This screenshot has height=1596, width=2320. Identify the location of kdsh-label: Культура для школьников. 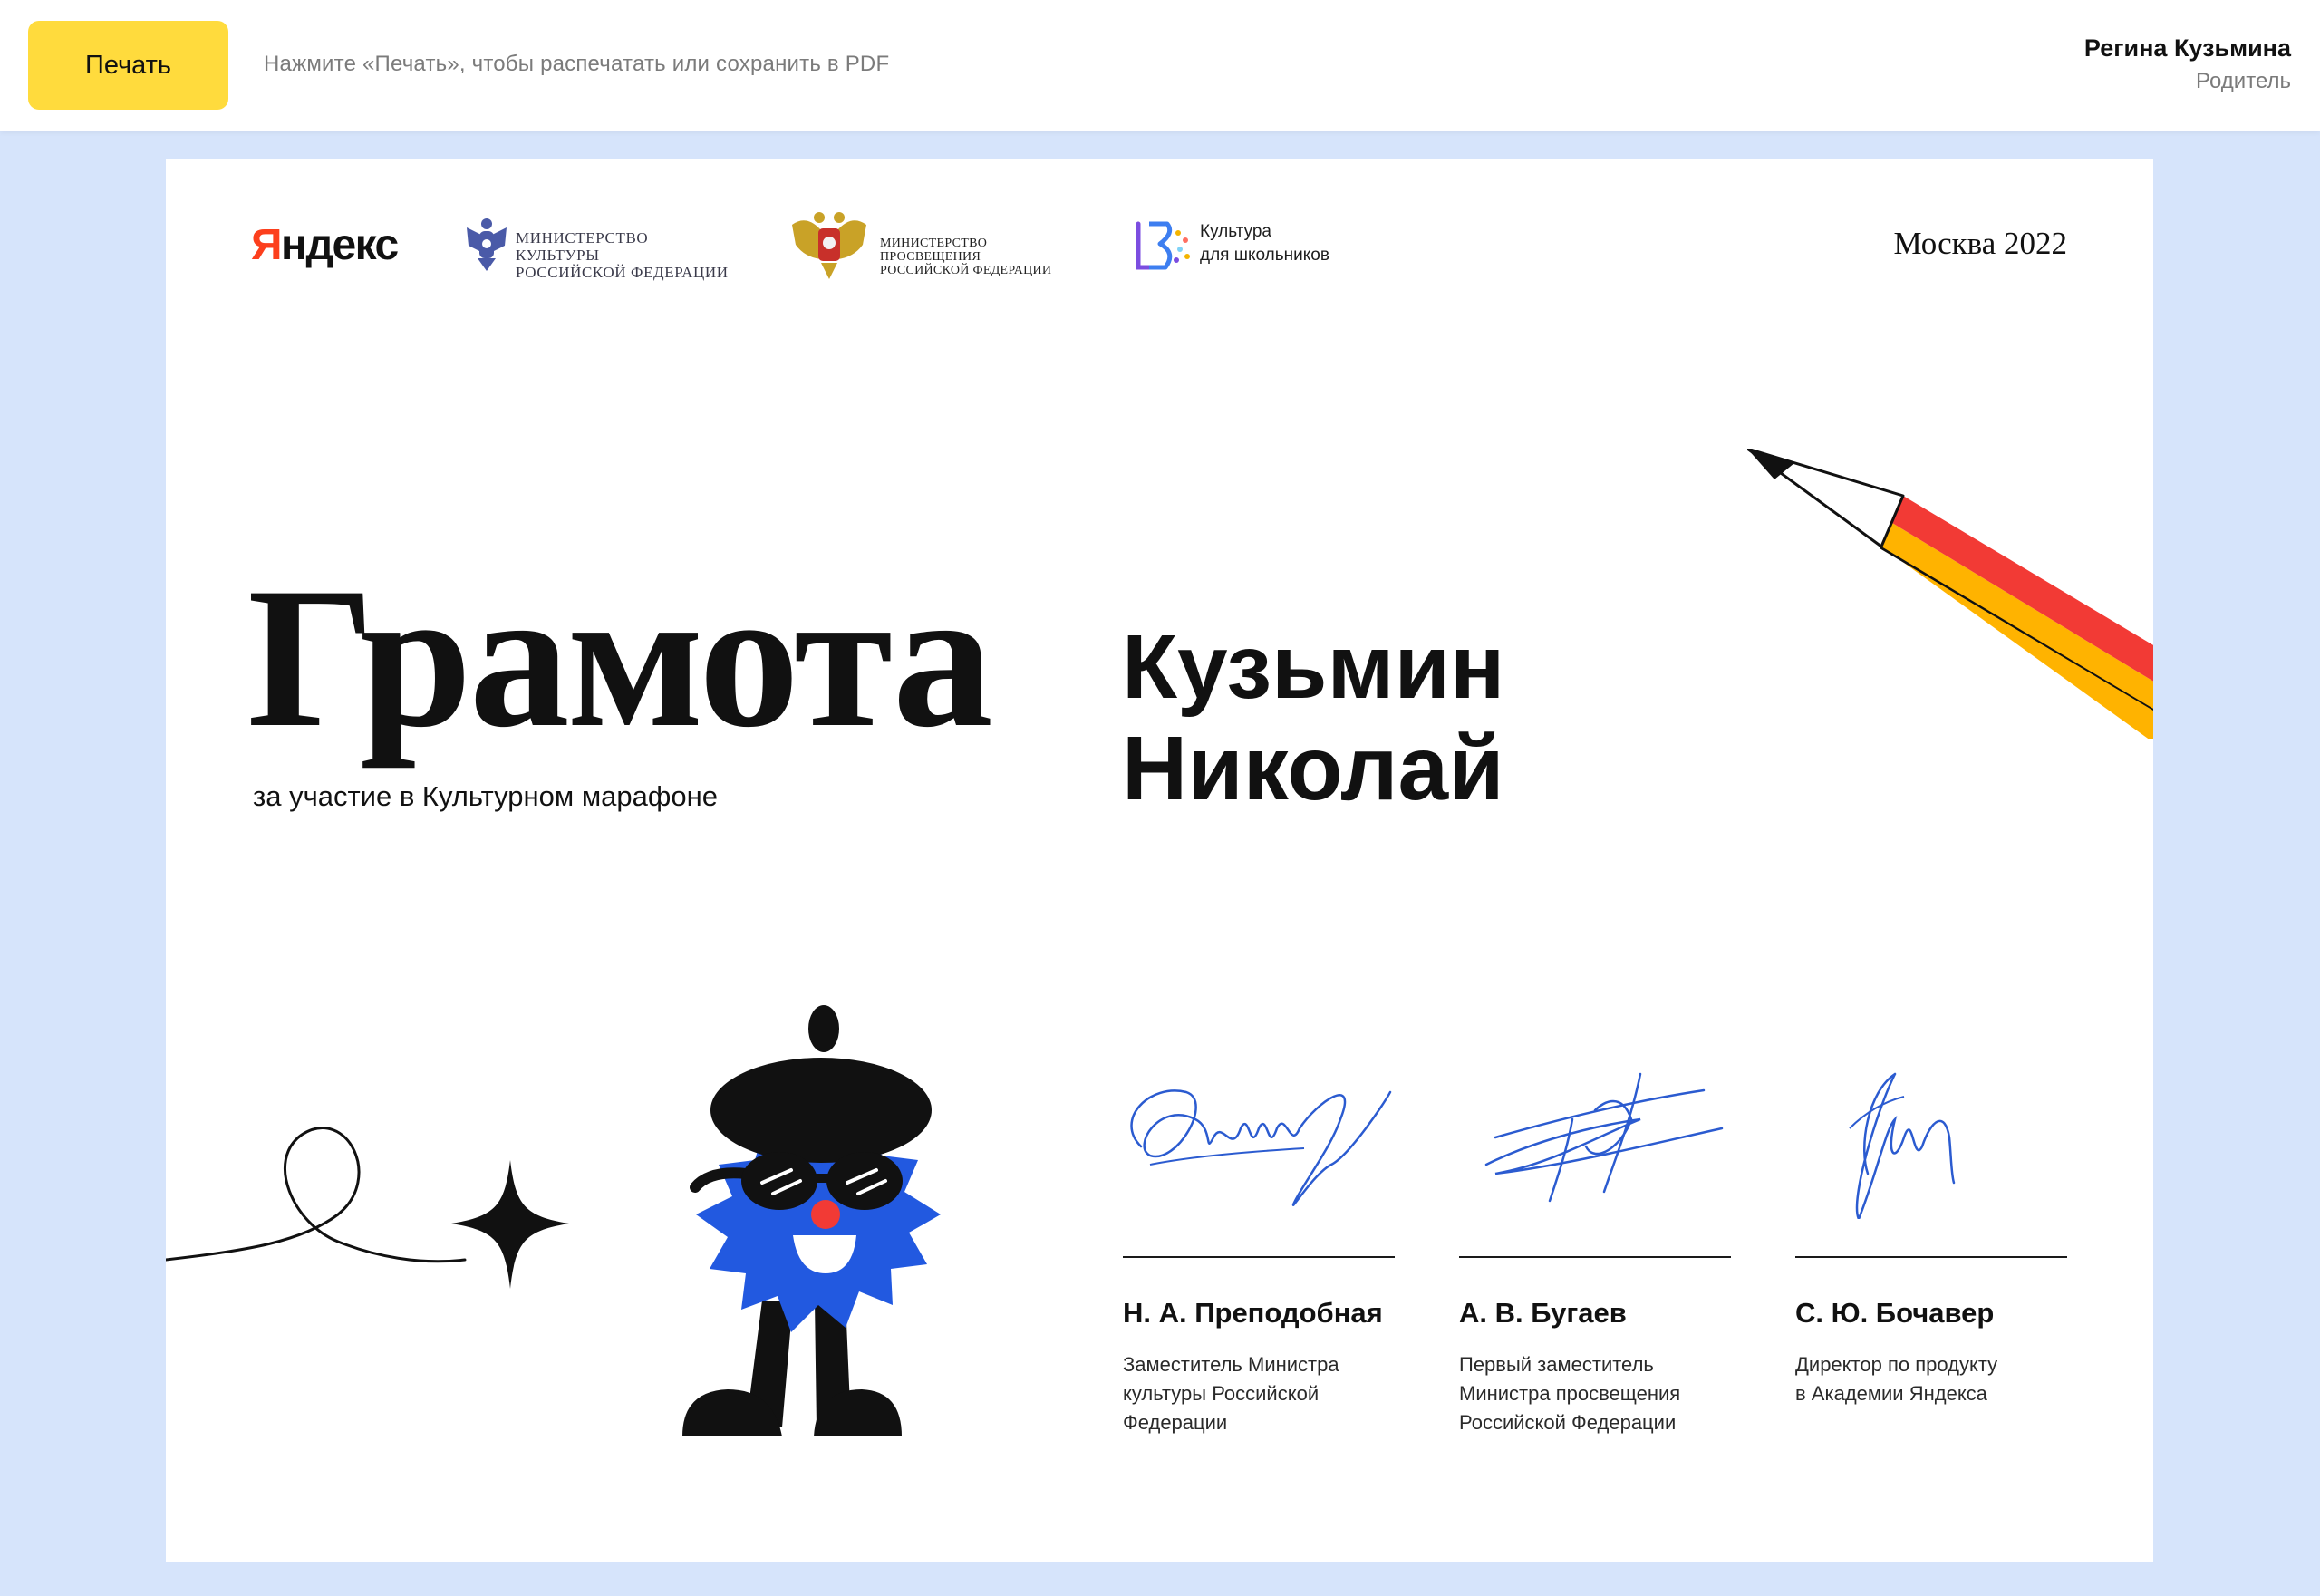
(1264, 243).